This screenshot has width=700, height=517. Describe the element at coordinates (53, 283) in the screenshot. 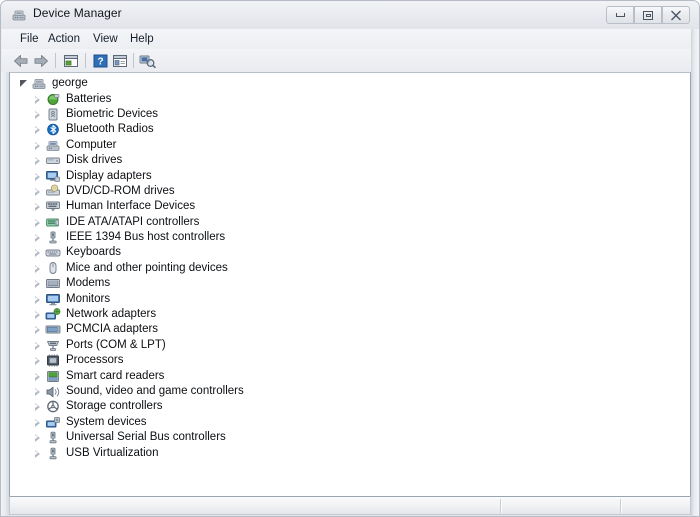

I see `modem-icon` at that location.